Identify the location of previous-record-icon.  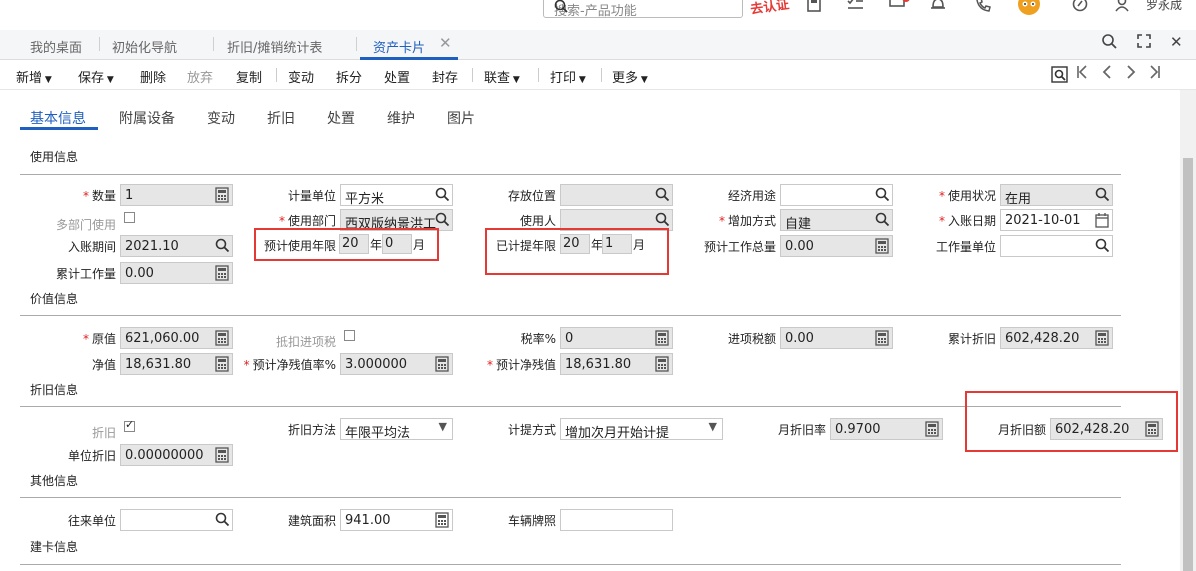
(1107, 72).